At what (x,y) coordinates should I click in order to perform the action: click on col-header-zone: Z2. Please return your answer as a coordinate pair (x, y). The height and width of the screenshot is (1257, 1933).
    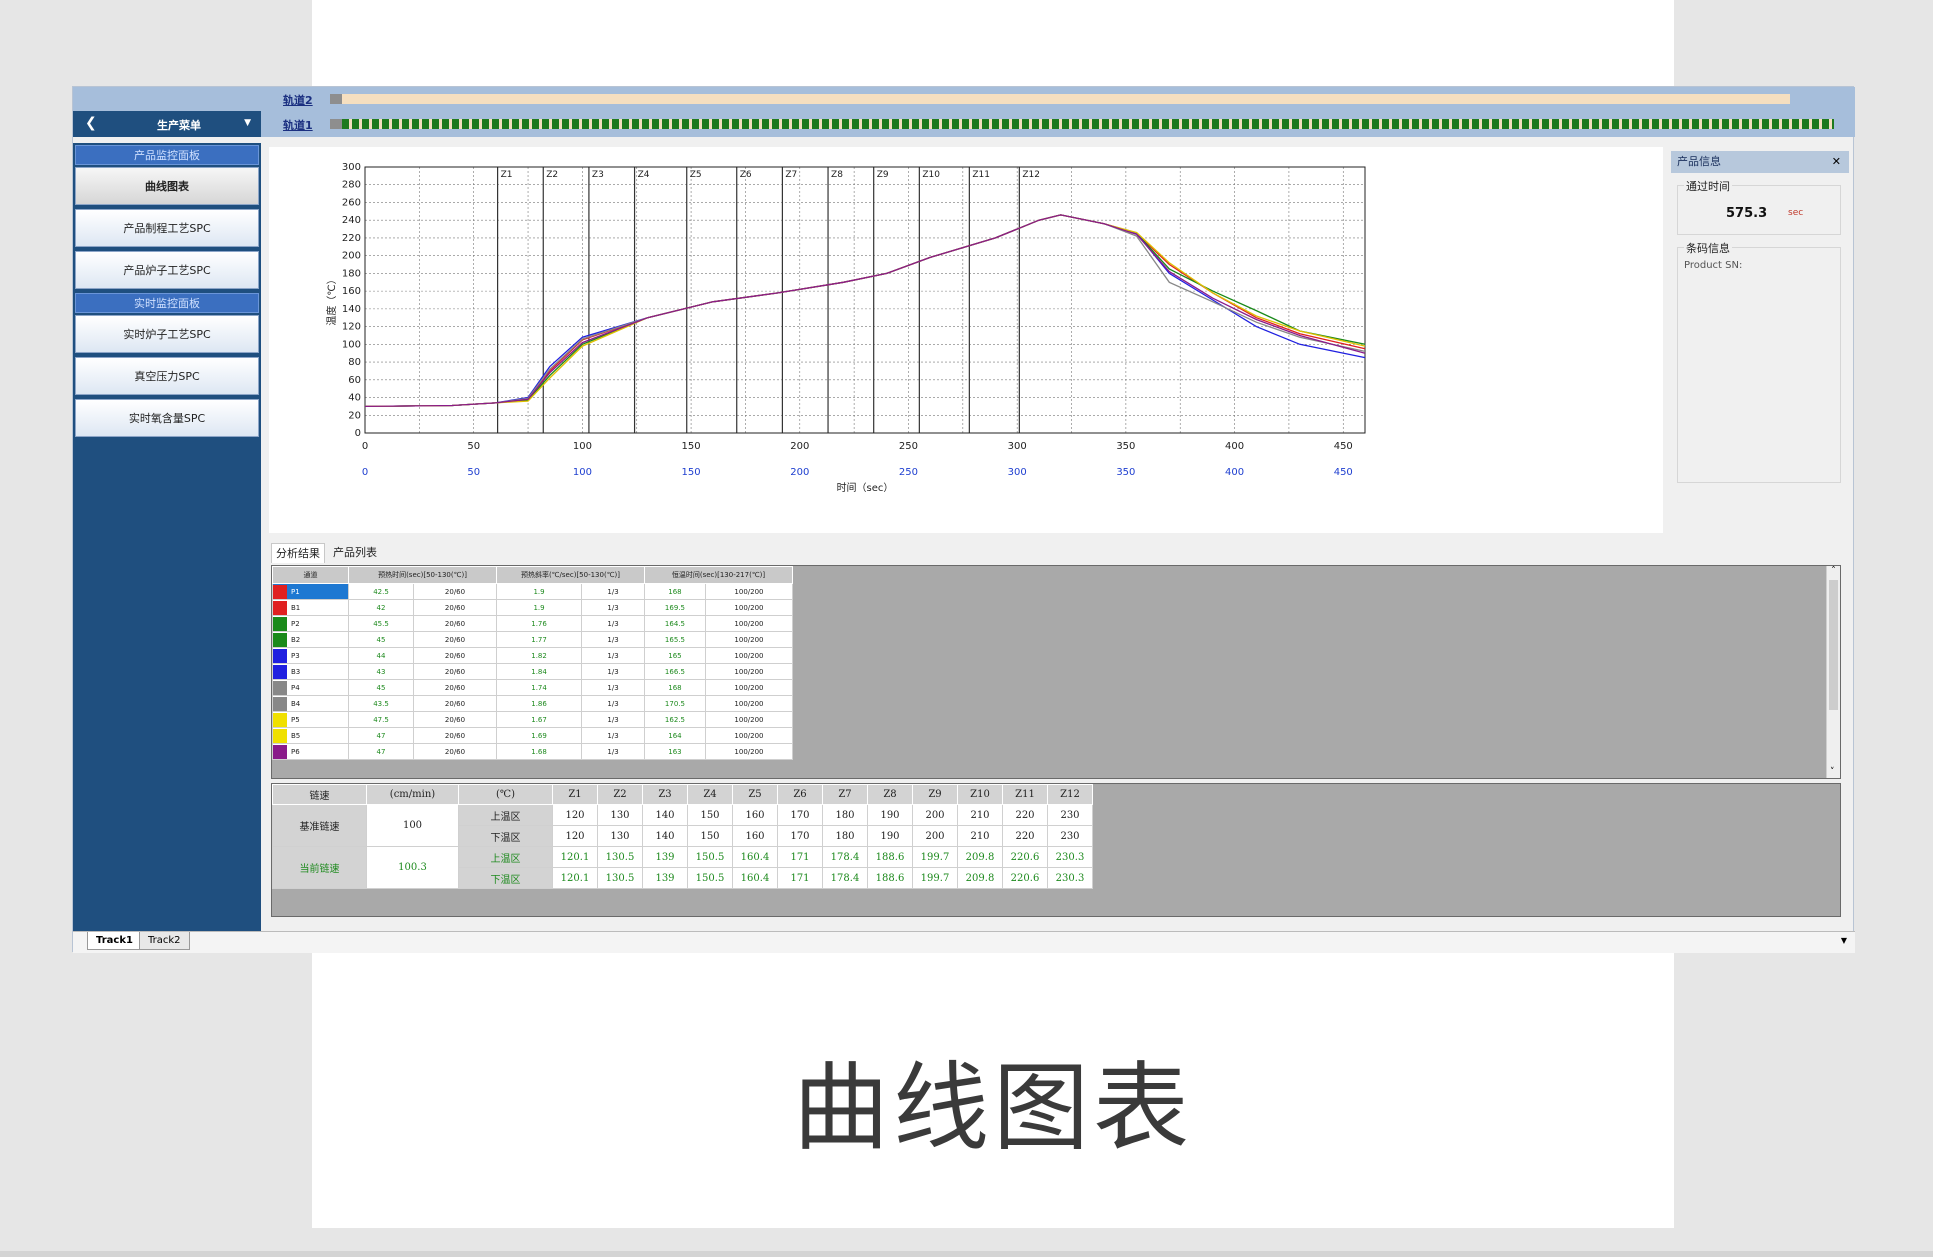
    Looking at the image, I should click on (620, 794).